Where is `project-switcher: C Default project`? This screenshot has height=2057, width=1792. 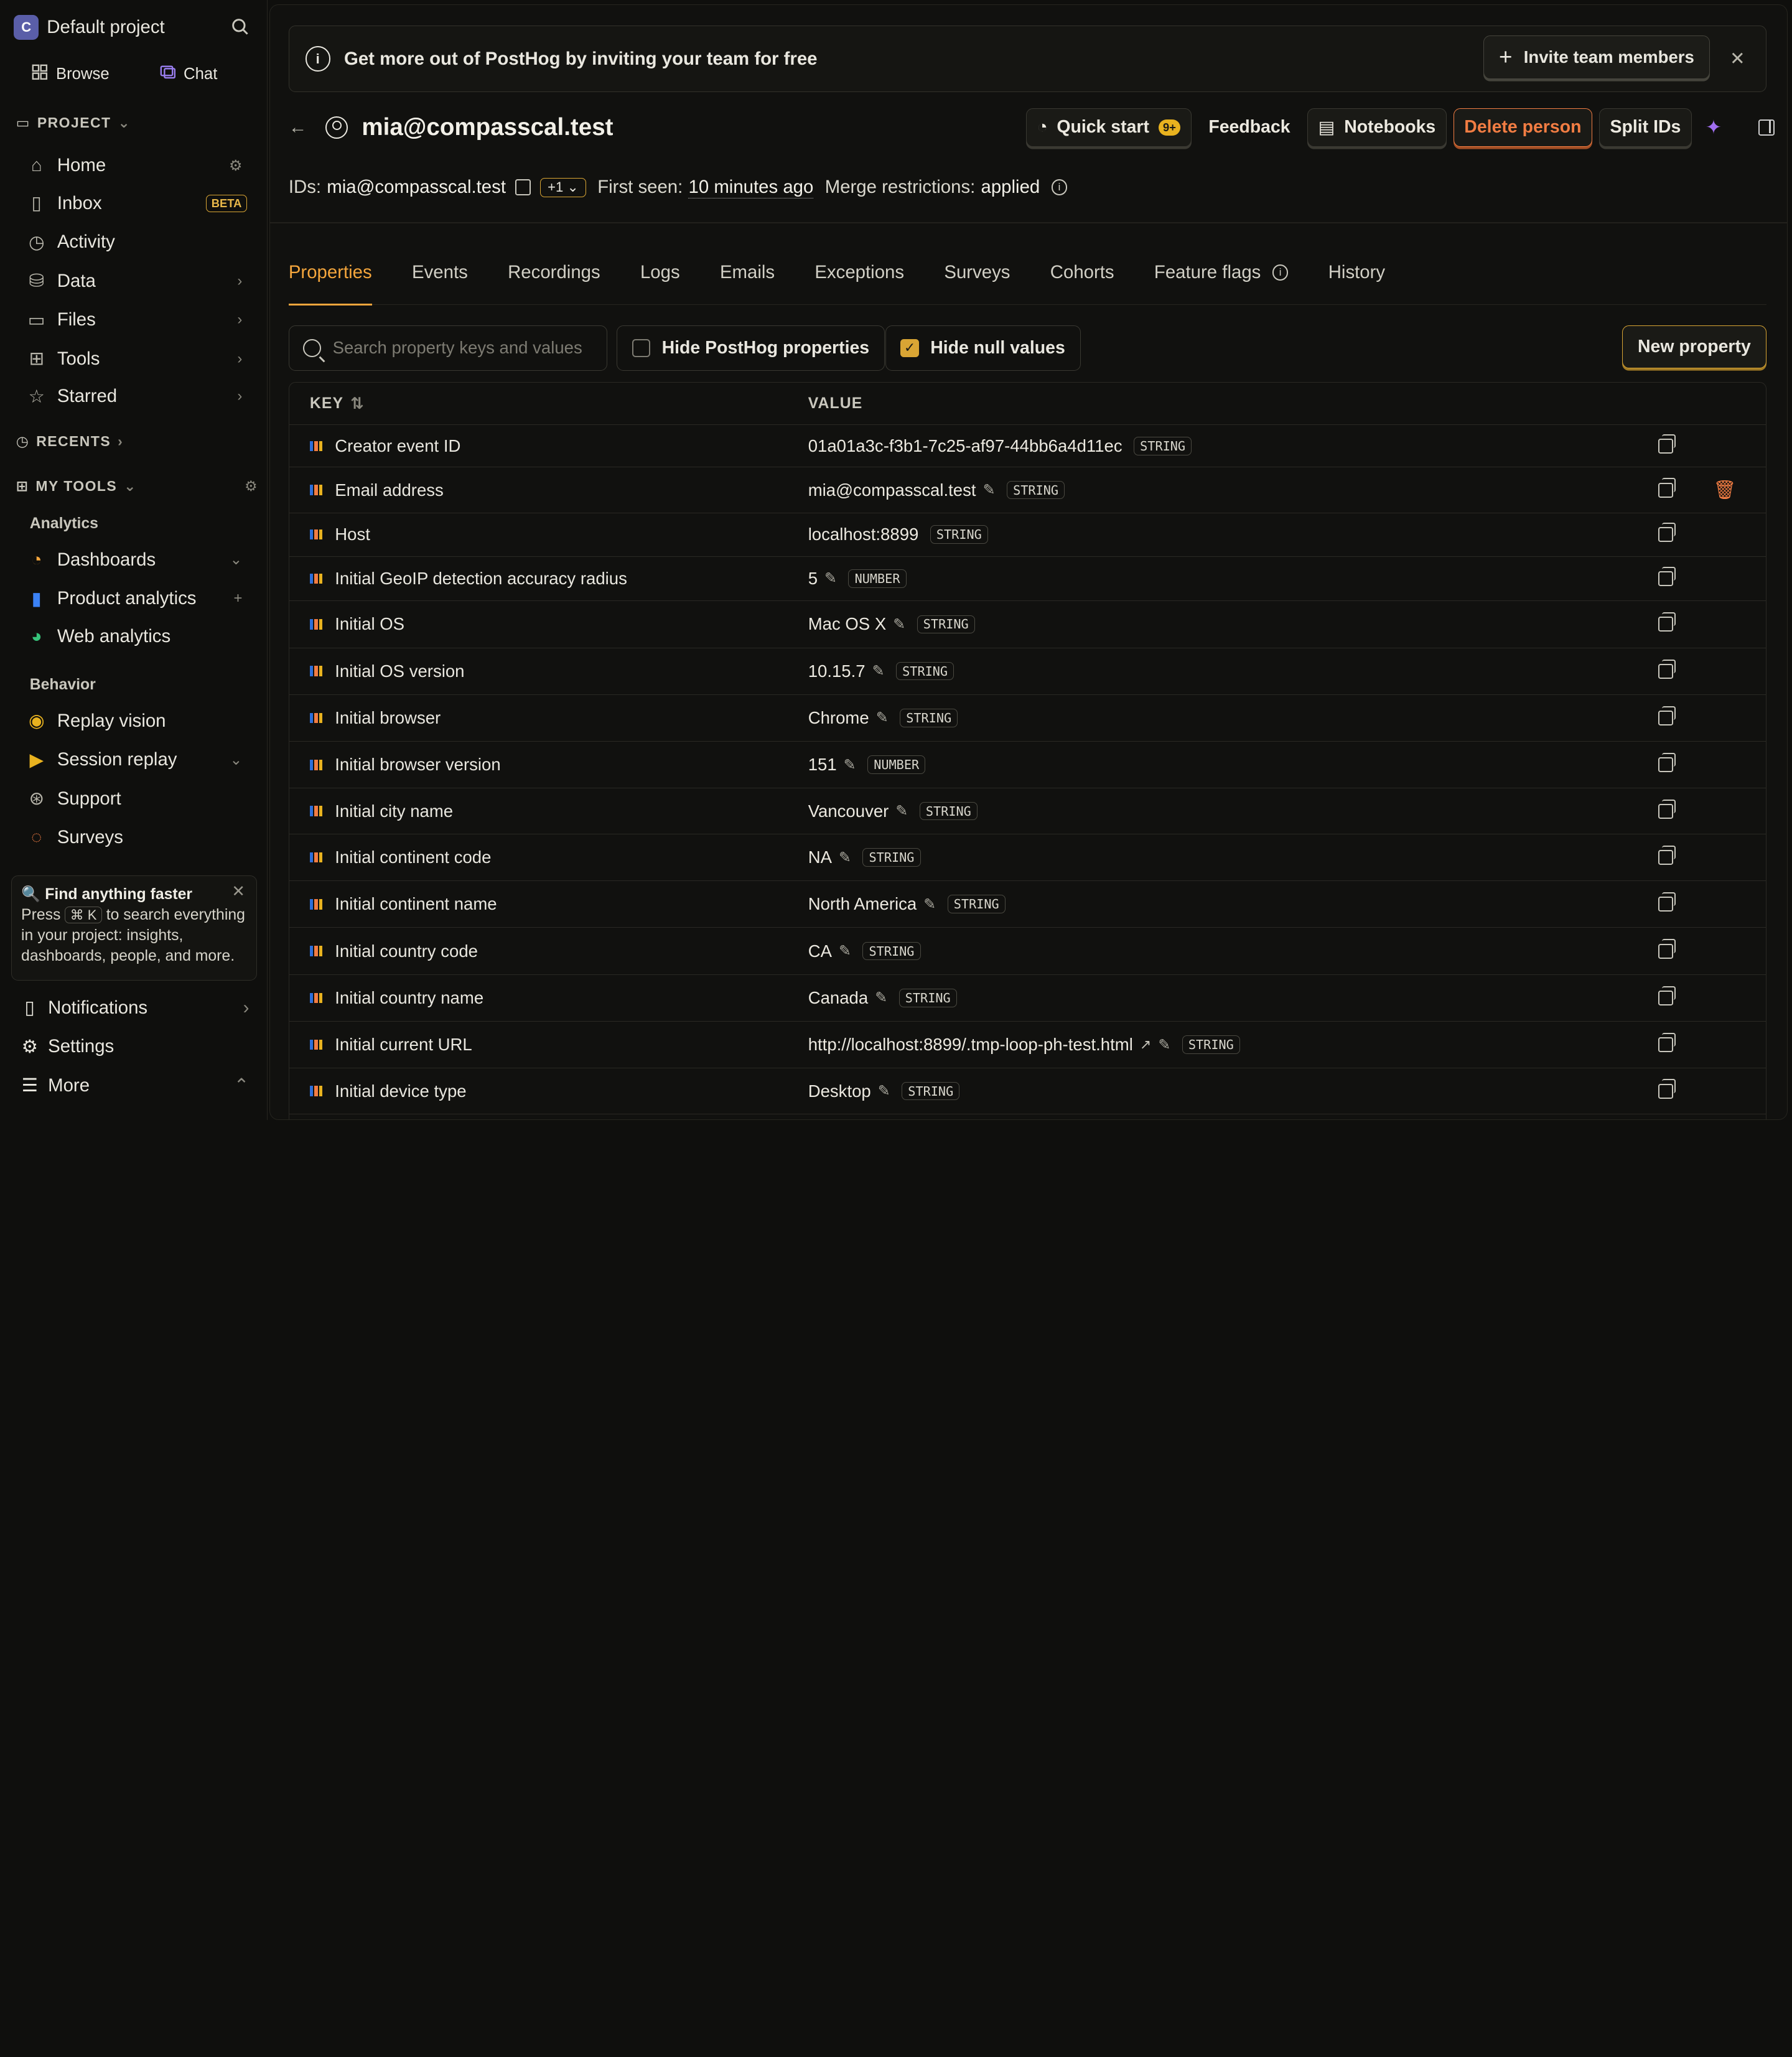 project-switcher: C Default project is located at coordinates (134, 27).